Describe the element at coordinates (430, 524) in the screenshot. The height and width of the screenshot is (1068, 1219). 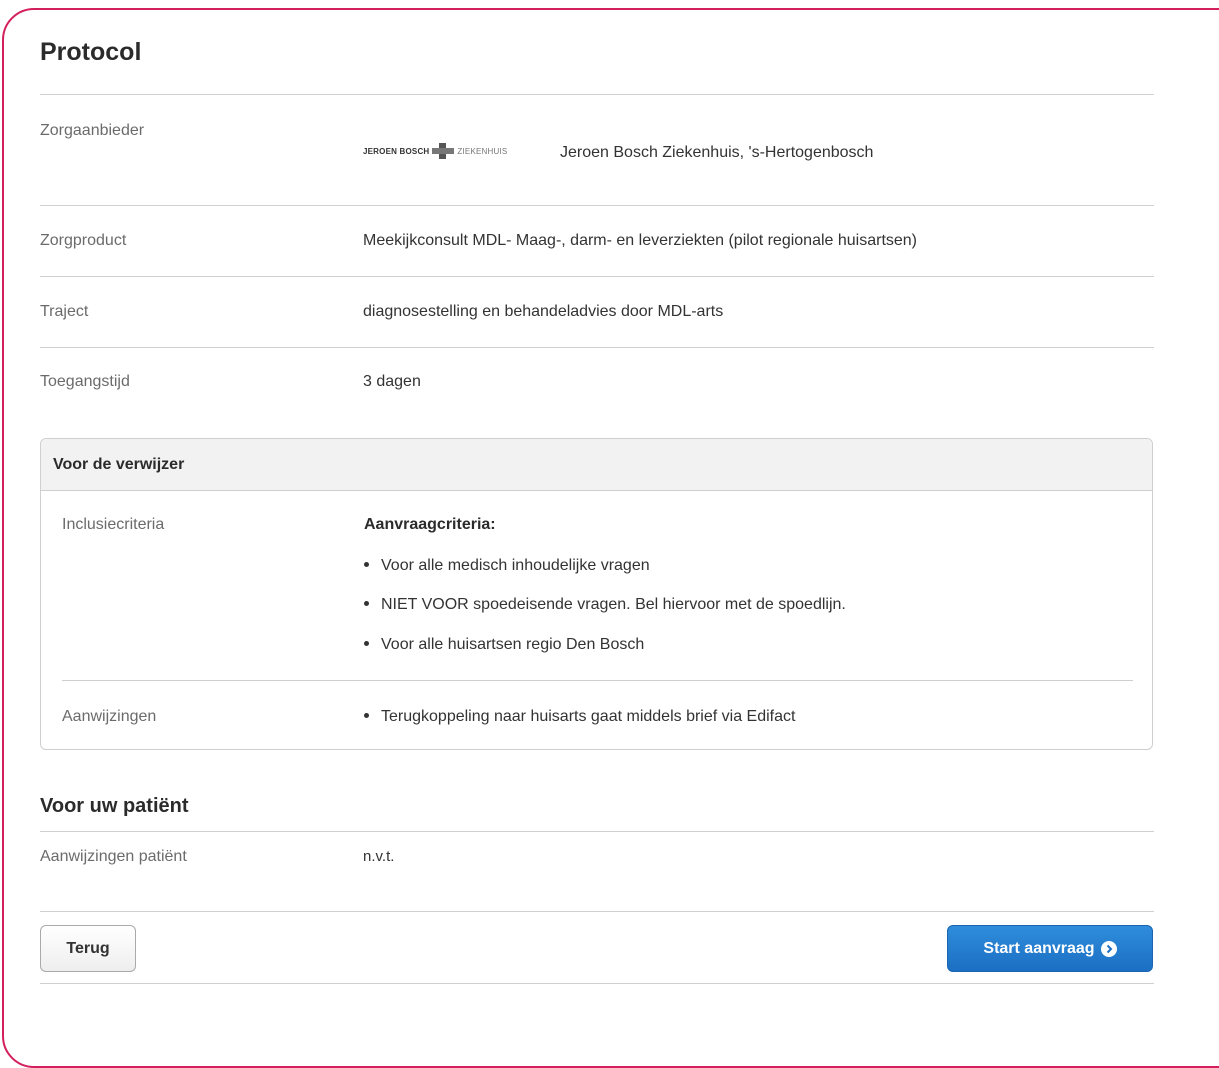
I see `criteria-heading: Aanvraagcriteria:` at that location.